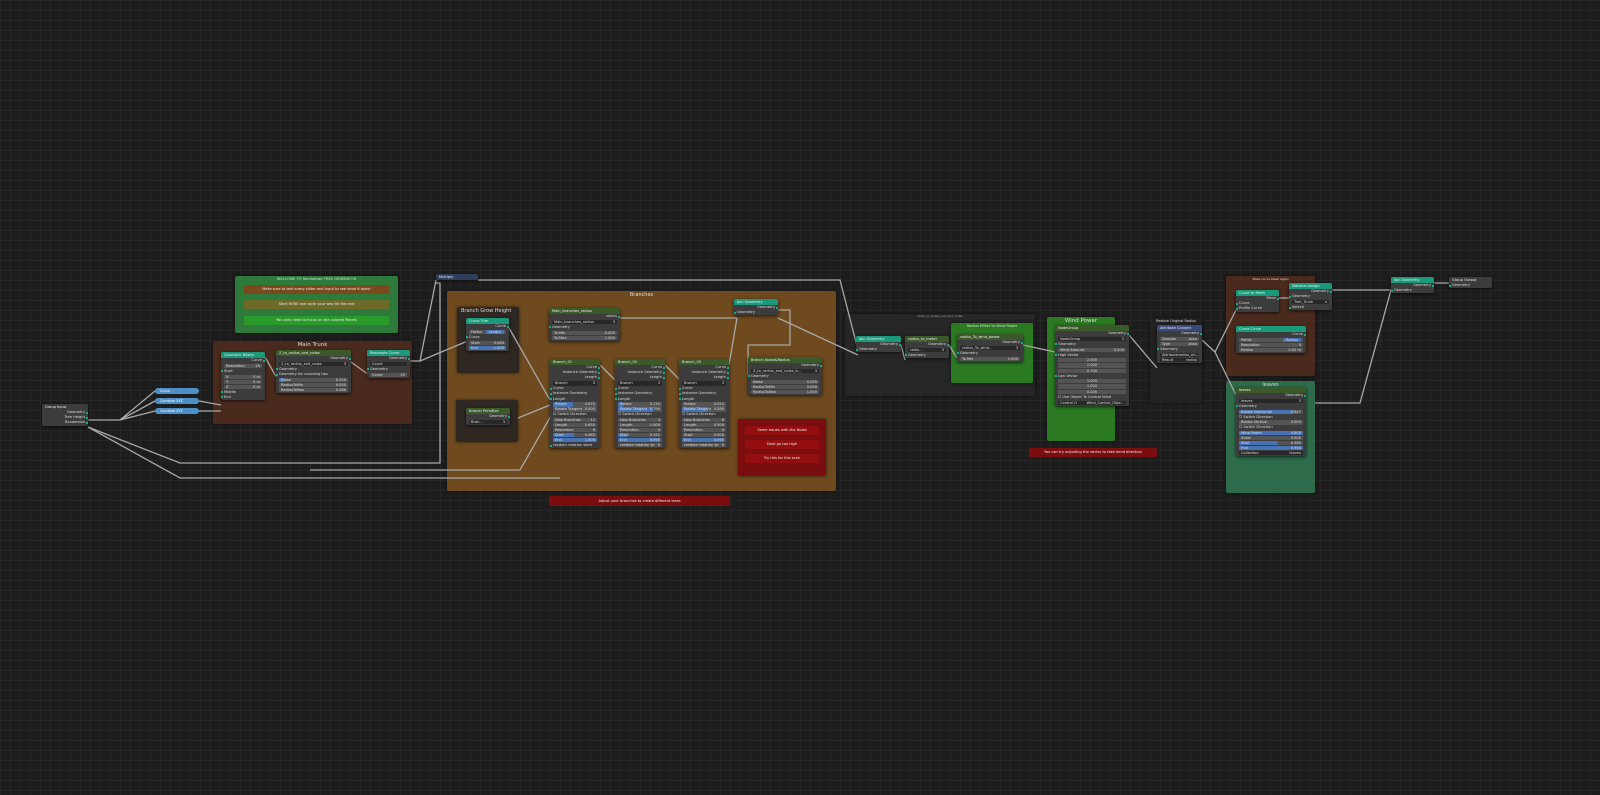 The width and height of the screenshot is (1600, 795). Describe the element at coordinates (640, 430) in the screenshot. I see `socket-field: Resolution 4` at that location.